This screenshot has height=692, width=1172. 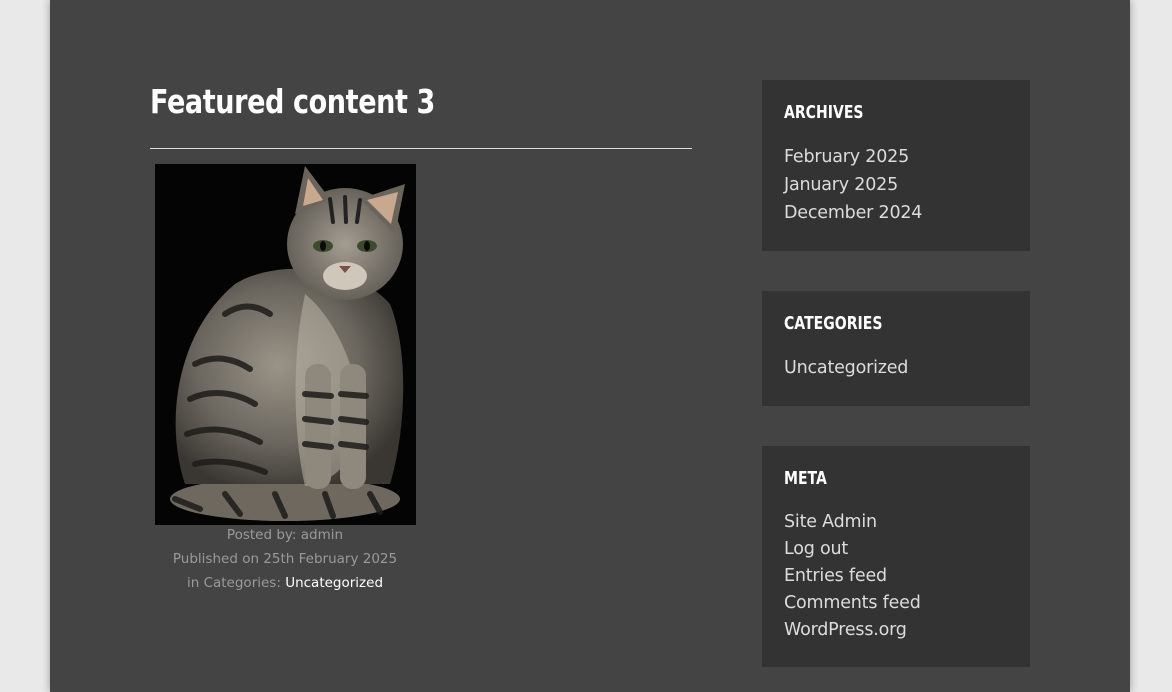 What do you see at coordinates (334, 583) in the screenshot?
I see `post-category-link: Uncategorized` at bounding box center [334, 583].